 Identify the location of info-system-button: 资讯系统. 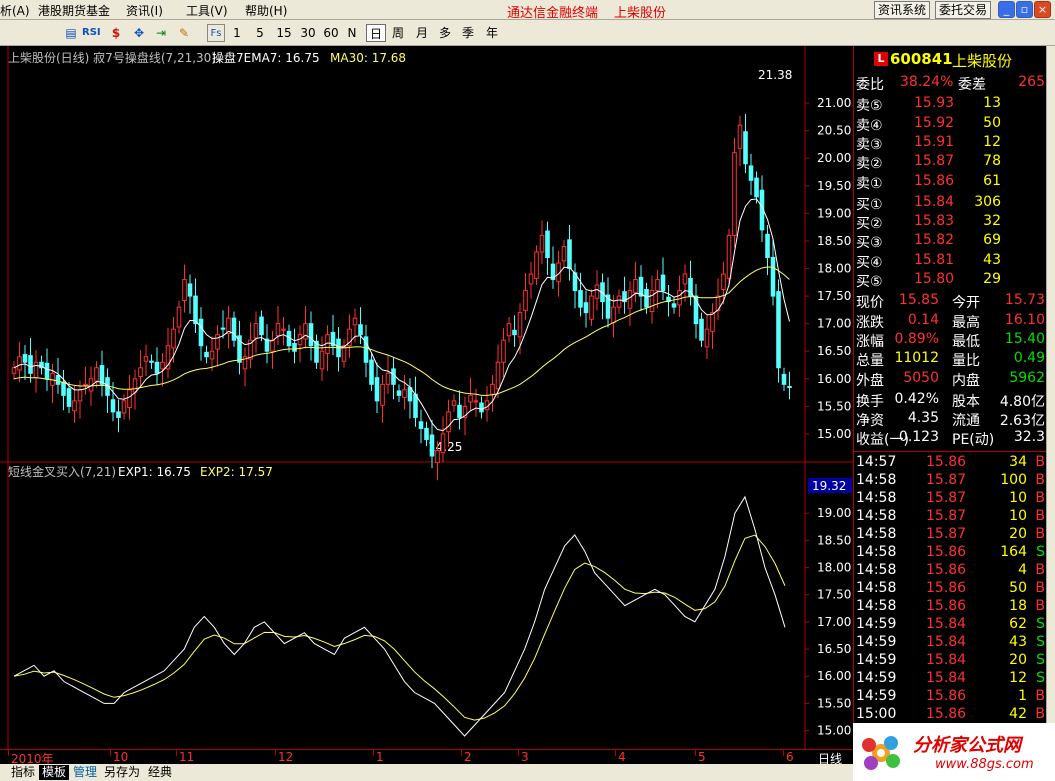
(902, 10).